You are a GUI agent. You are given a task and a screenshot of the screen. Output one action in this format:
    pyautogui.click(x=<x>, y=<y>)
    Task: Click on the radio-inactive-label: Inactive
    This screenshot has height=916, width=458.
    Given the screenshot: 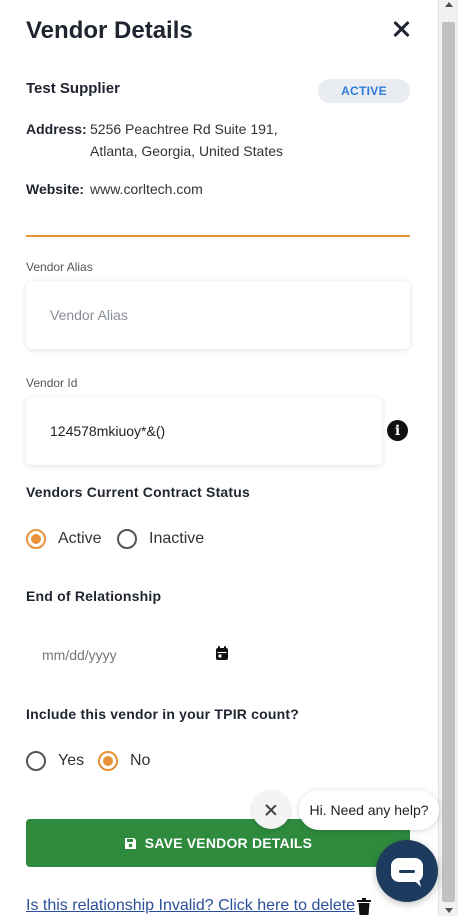 What is the action you would take?
    pyautogui.click(x=177, y=538)
    